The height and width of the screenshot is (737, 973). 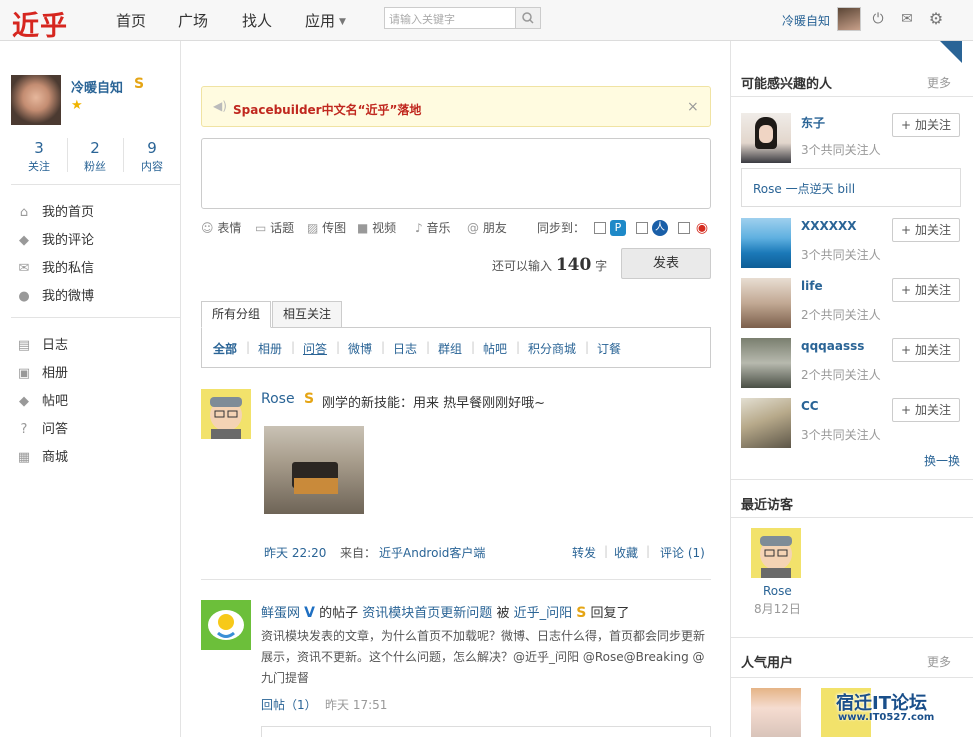 I want to click on person-name: qqqaasss, so click(x=832, y=346).